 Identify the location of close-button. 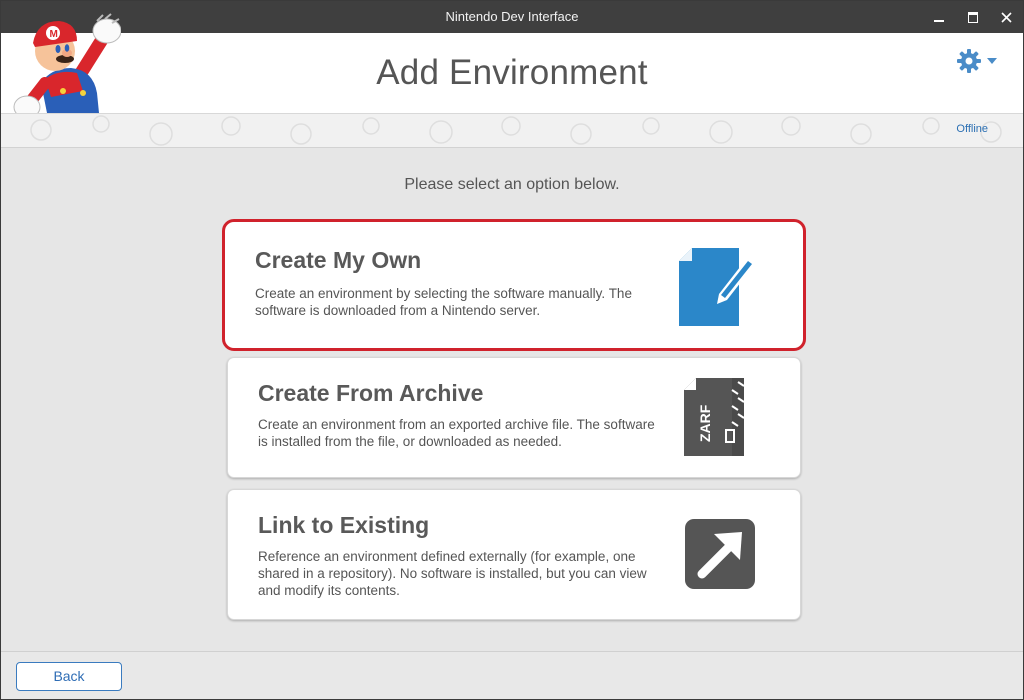
(1006, 17).